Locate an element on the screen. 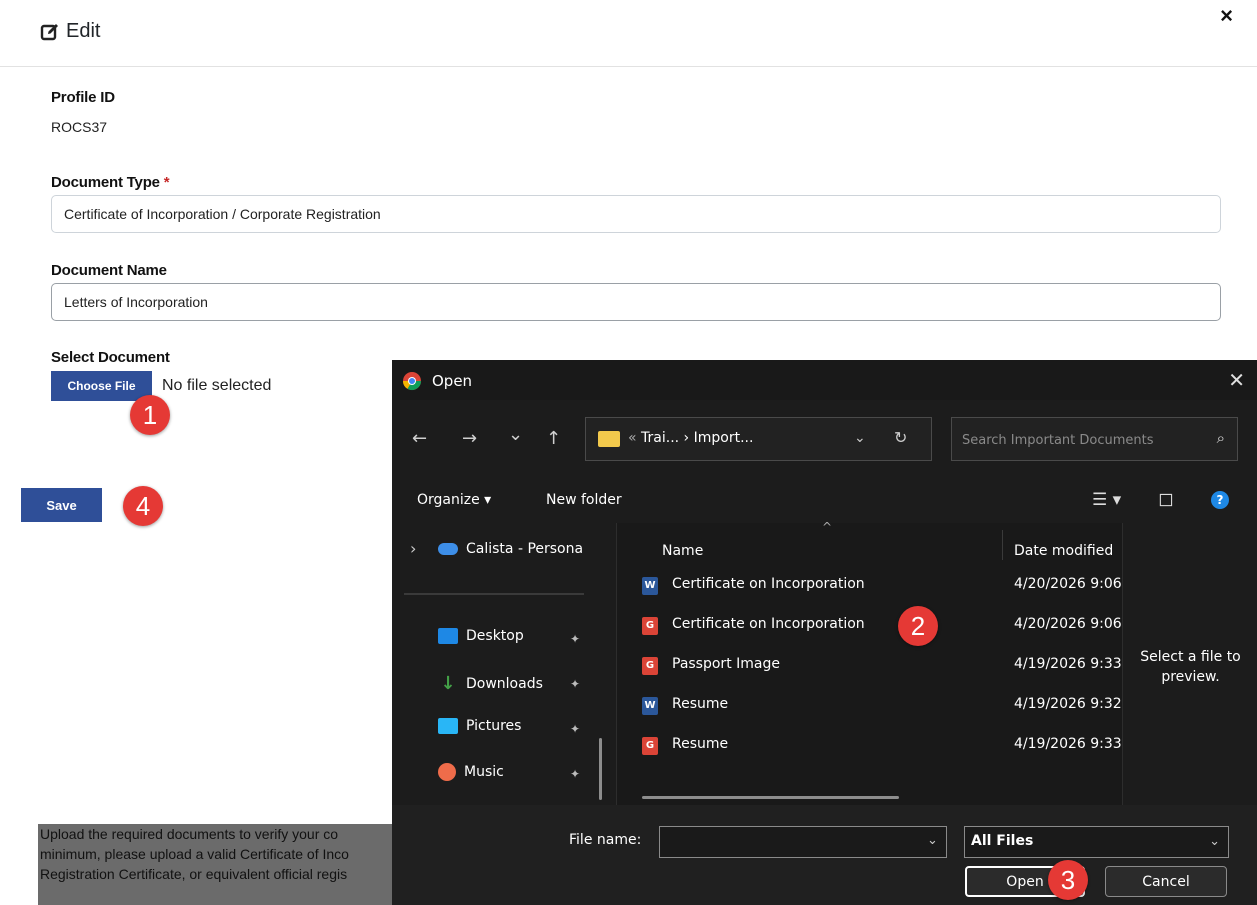 The width and height of the screenshot is (1257, 905). document-type-label: Document Type * is located at coordinates (110, 182).